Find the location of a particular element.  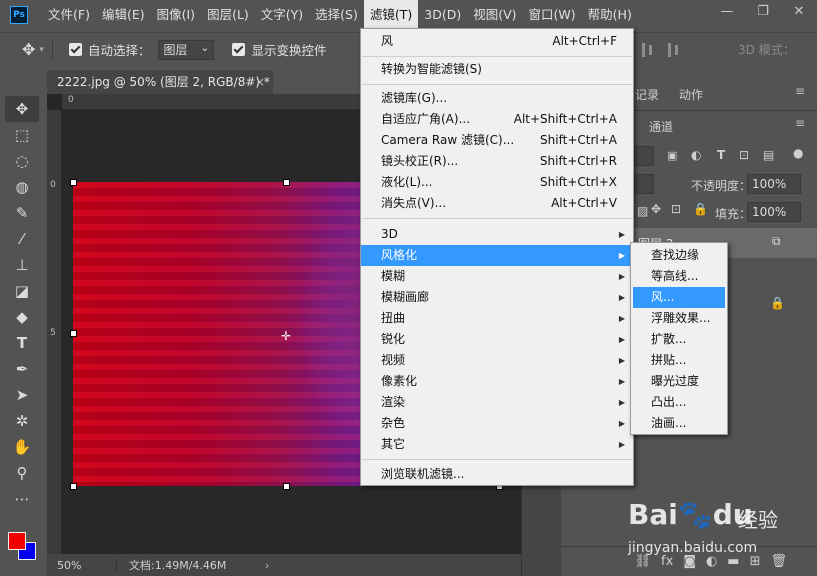

path-select-icon: ➤ is located at coordinates (22, 395).